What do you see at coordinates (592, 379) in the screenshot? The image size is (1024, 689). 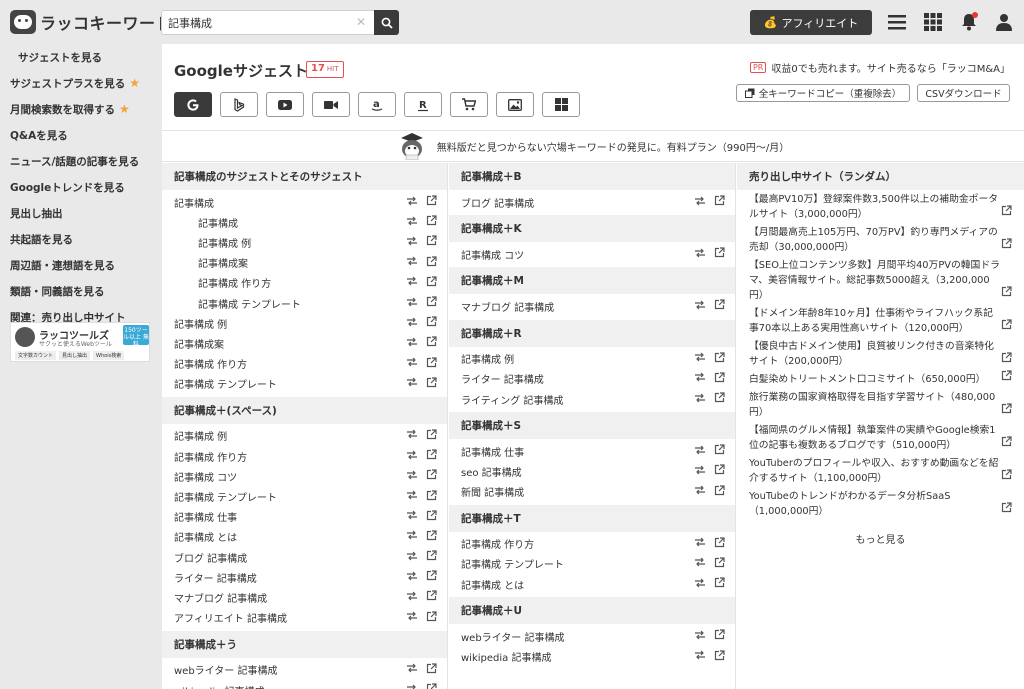 I see `keyword-row: ライター 記事構成` at bounding box center [592, 379].